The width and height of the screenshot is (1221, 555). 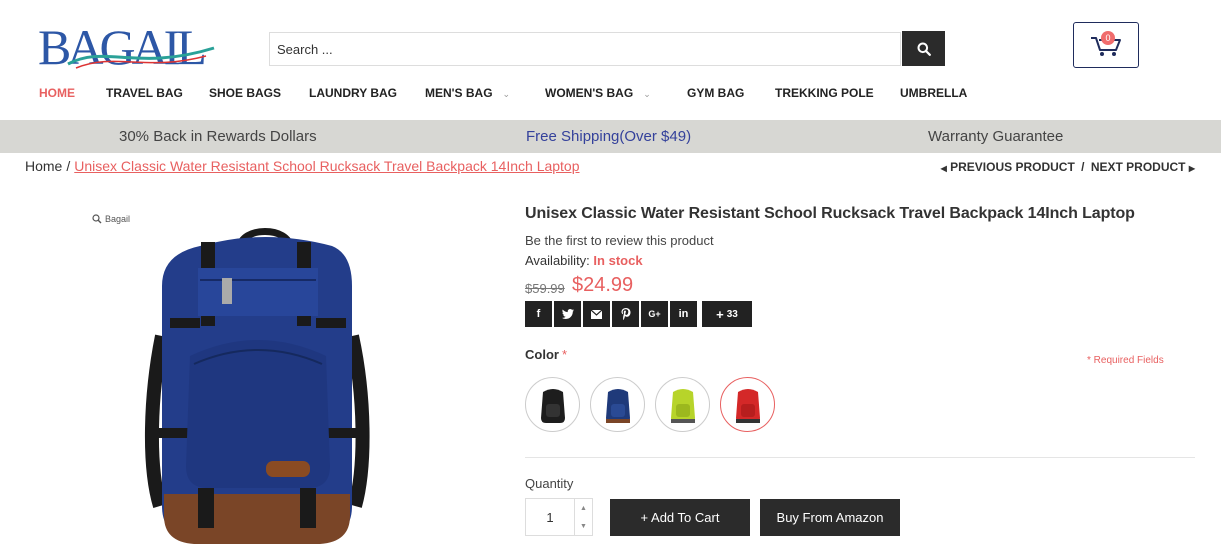 I want to click on search-box, so click(x=585, y=49).